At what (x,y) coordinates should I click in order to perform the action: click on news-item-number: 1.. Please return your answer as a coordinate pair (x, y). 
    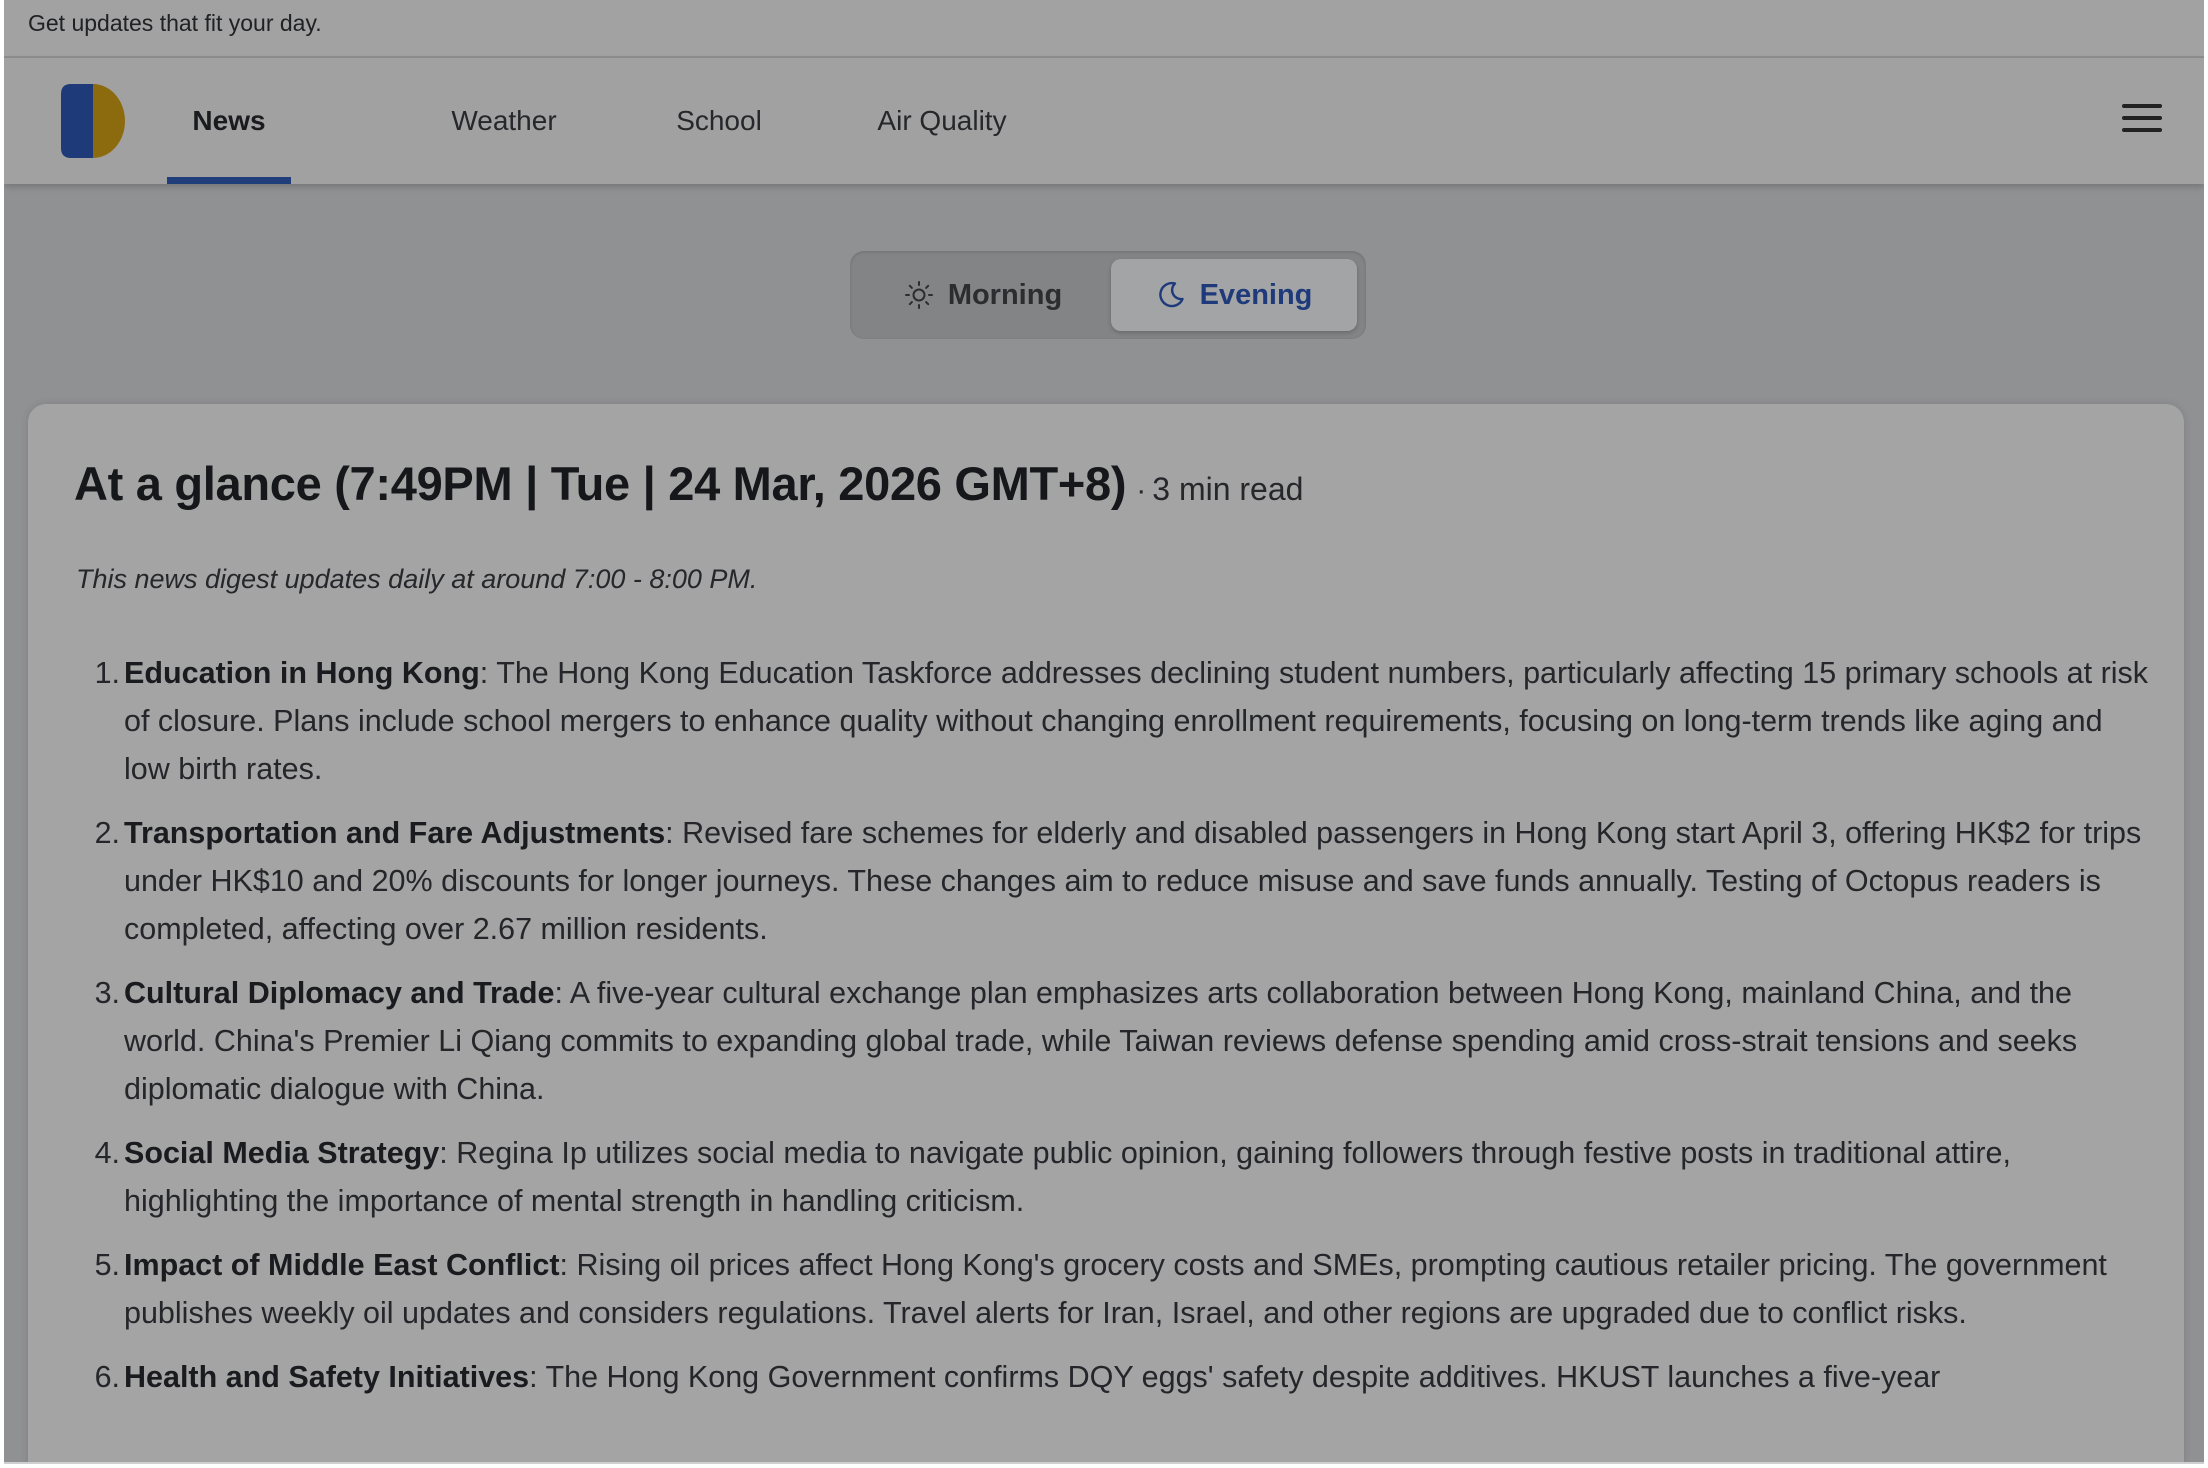
    Looking at the image, I should click on (107, 673).